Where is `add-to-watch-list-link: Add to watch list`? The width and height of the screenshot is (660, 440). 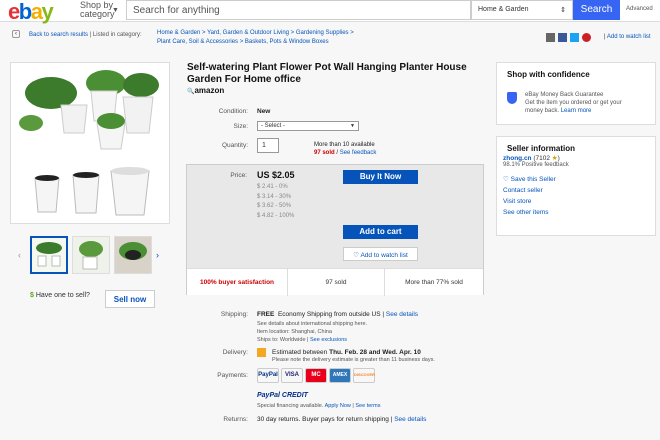
add-to-watch-list-link: Add to watch list is located at coordinates (629, 37).